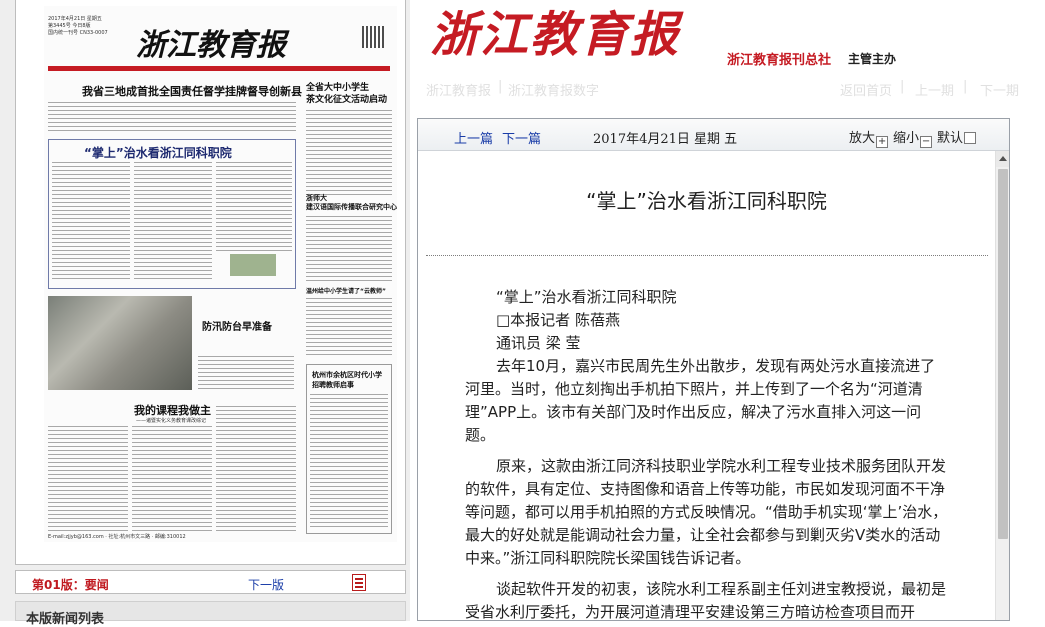 The image size is (1045, 627). I want to click on scrollbar-thumb, so click(1003, 354).